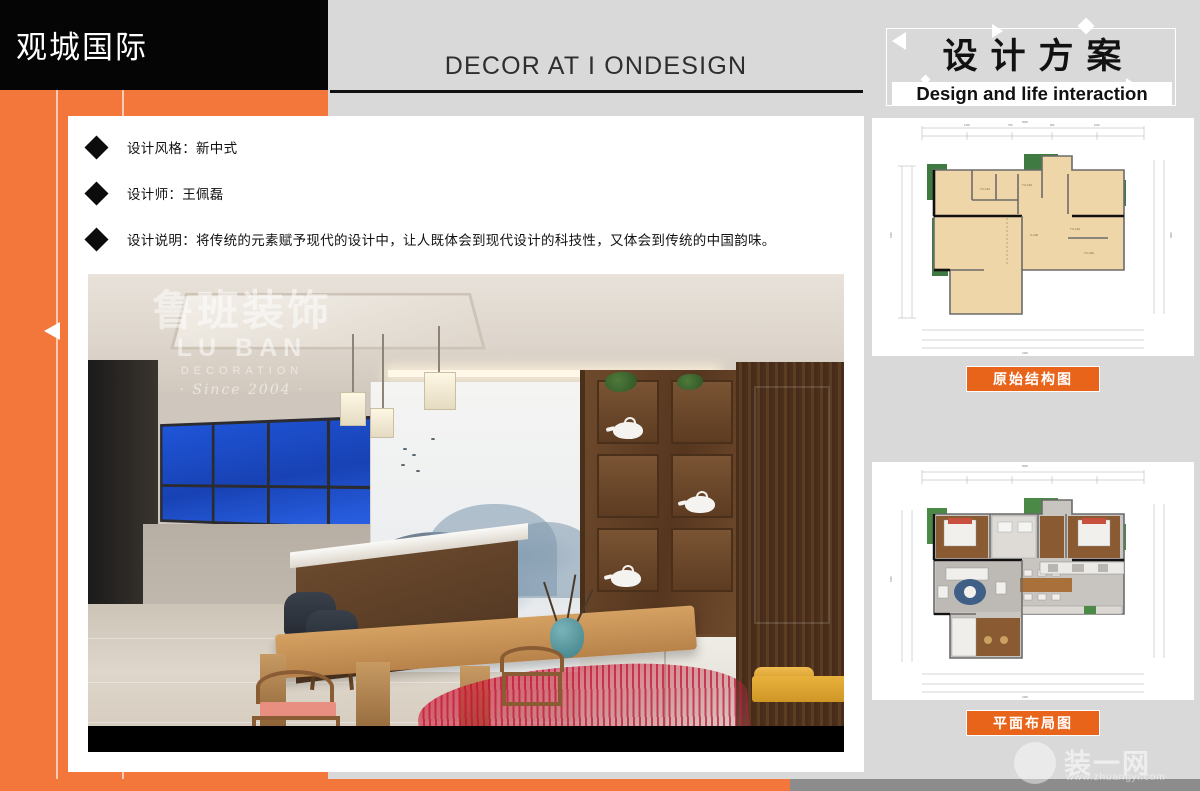  Describe the element at coordinates (792, 505) in the screenshot. I see `panel-inset-trim` at that location.